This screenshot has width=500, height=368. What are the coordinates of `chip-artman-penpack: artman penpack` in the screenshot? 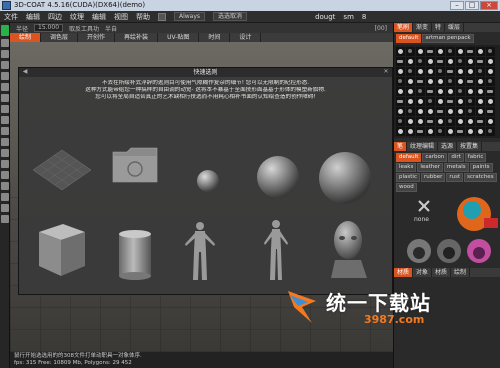 It's located at (448, 38).